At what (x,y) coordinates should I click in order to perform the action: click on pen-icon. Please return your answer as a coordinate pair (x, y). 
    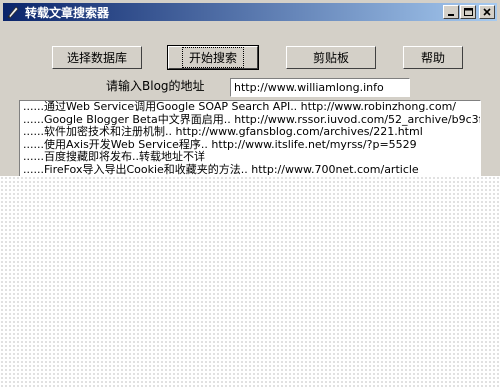
    Looking at the image, I should click on (13, 12).